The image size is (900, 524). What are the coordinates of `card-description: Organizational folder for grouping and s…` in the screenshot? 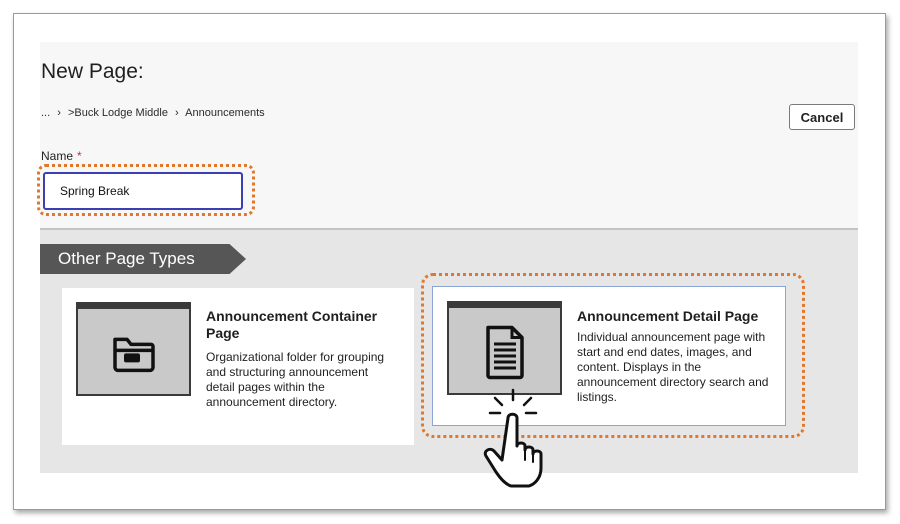 It's located at (295, 379).